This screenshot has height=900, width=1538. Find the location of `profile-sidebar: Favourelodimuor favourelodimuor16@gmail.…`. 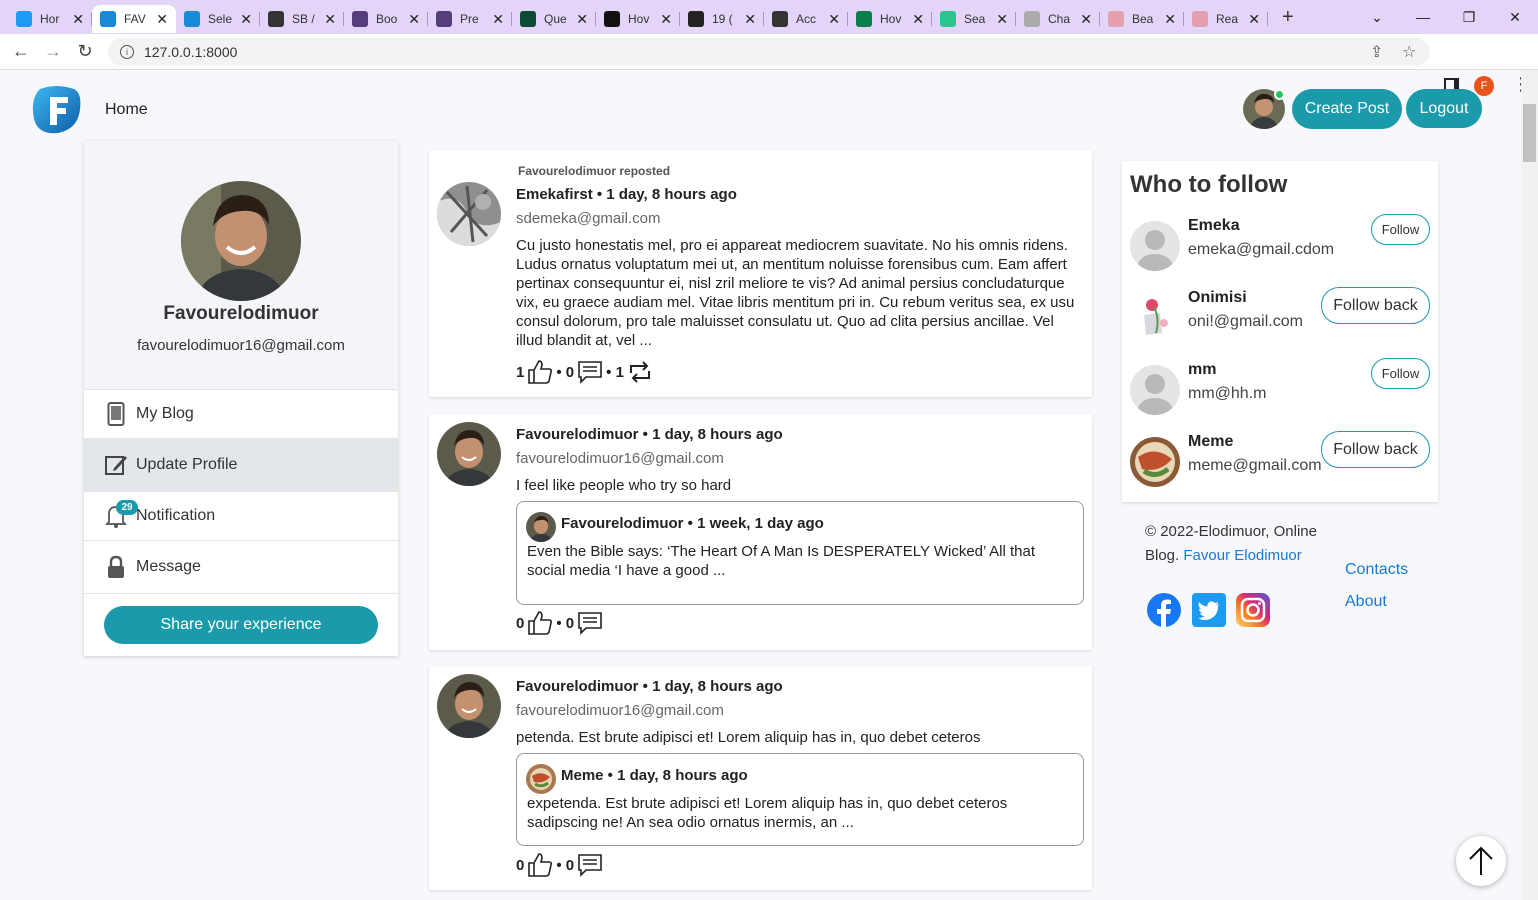

profile-sidebar: Favourelodimuor favourelodimuor16@gmail.… is located at coordinates (241, 398).